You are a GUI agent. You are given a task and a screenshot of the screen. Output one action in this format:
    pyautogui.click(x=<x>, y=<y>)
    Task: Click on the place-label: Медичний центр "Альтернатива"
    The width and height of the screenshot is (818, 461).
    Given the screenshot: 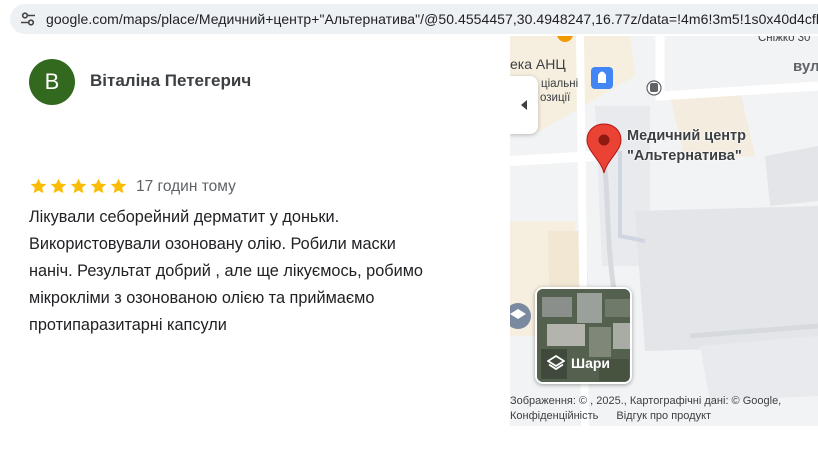 What is the action you would take?
    pyautogui.click(x=686, y=146)
    